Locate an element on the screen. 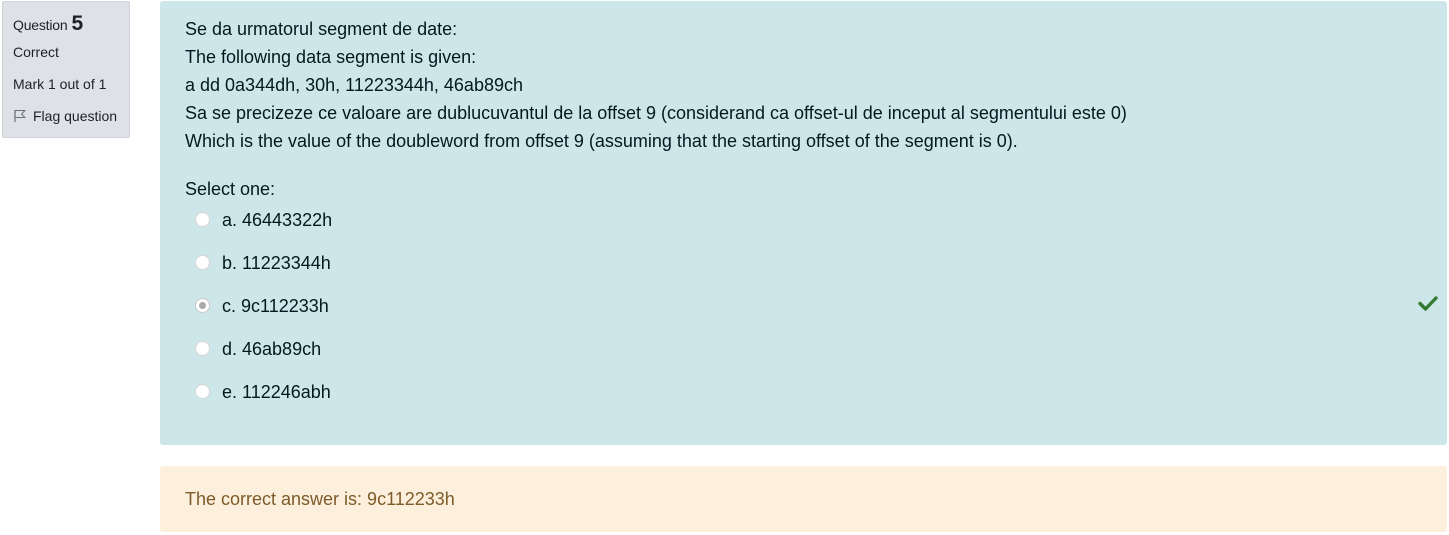  answer-radio-b is located at coordinates (202, 262).